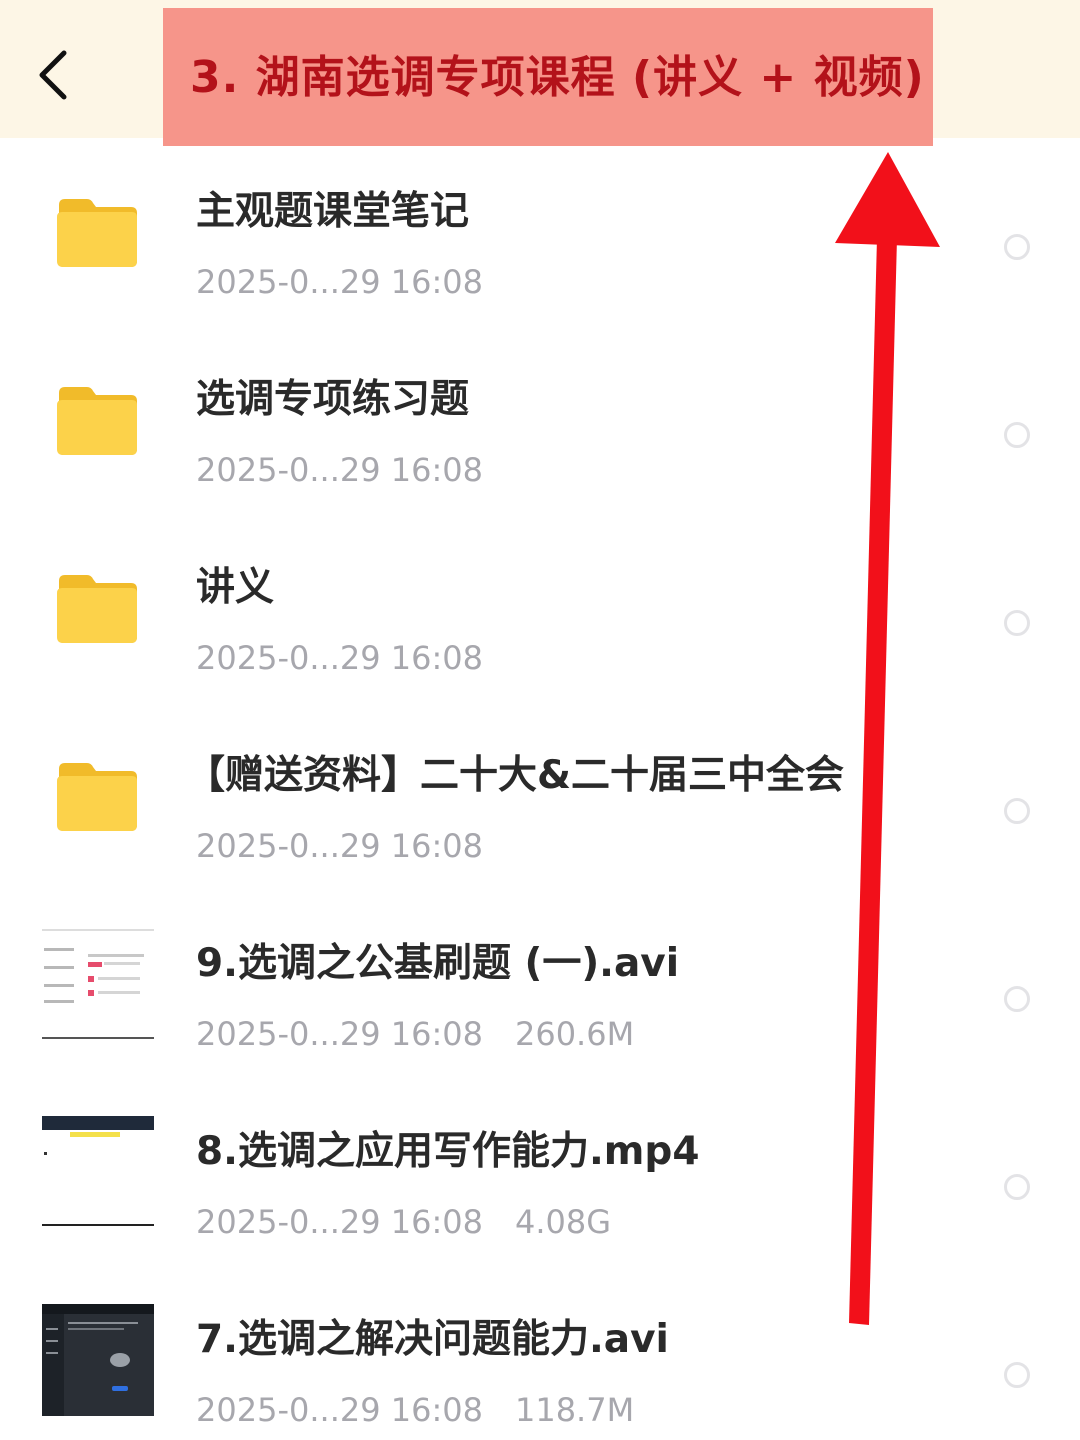 The height and width of the screenshot is (1440, 1080). I want to click on list-item-folder: 选调专项练习题 2025-0...29 16:08, so click(540, 442).